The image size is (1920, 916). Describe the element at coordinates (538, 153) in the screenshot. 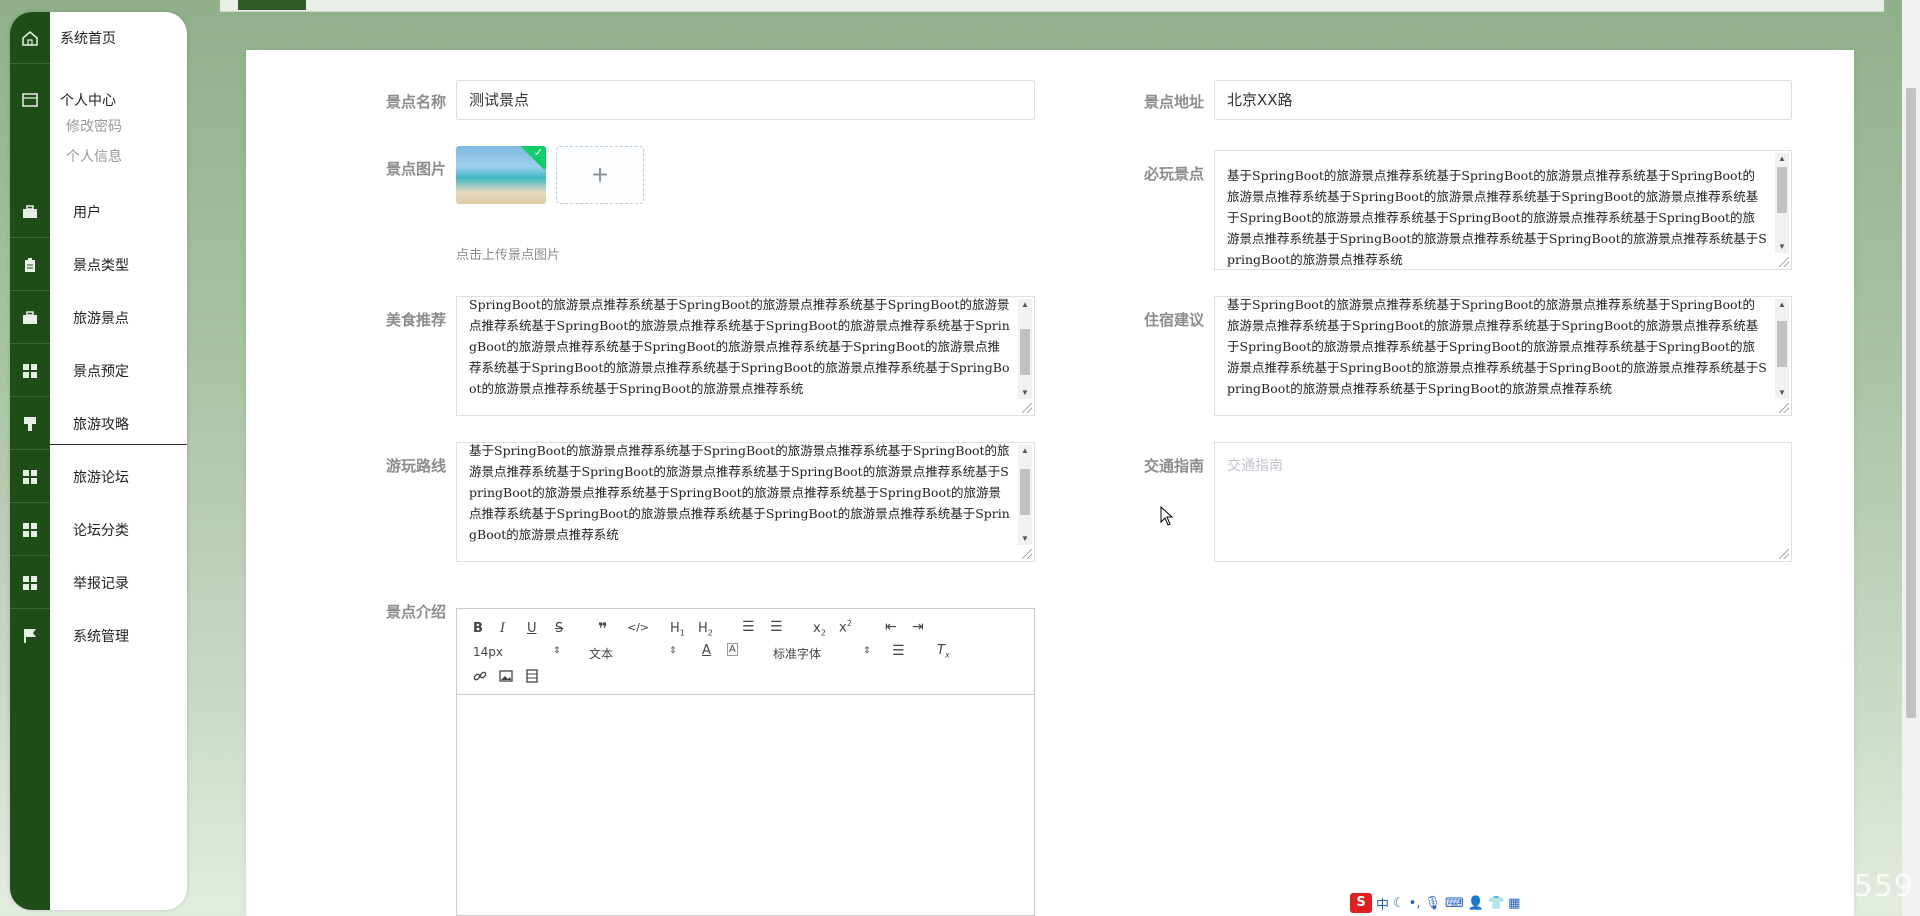

I see `check-icon: ✓` at that location.